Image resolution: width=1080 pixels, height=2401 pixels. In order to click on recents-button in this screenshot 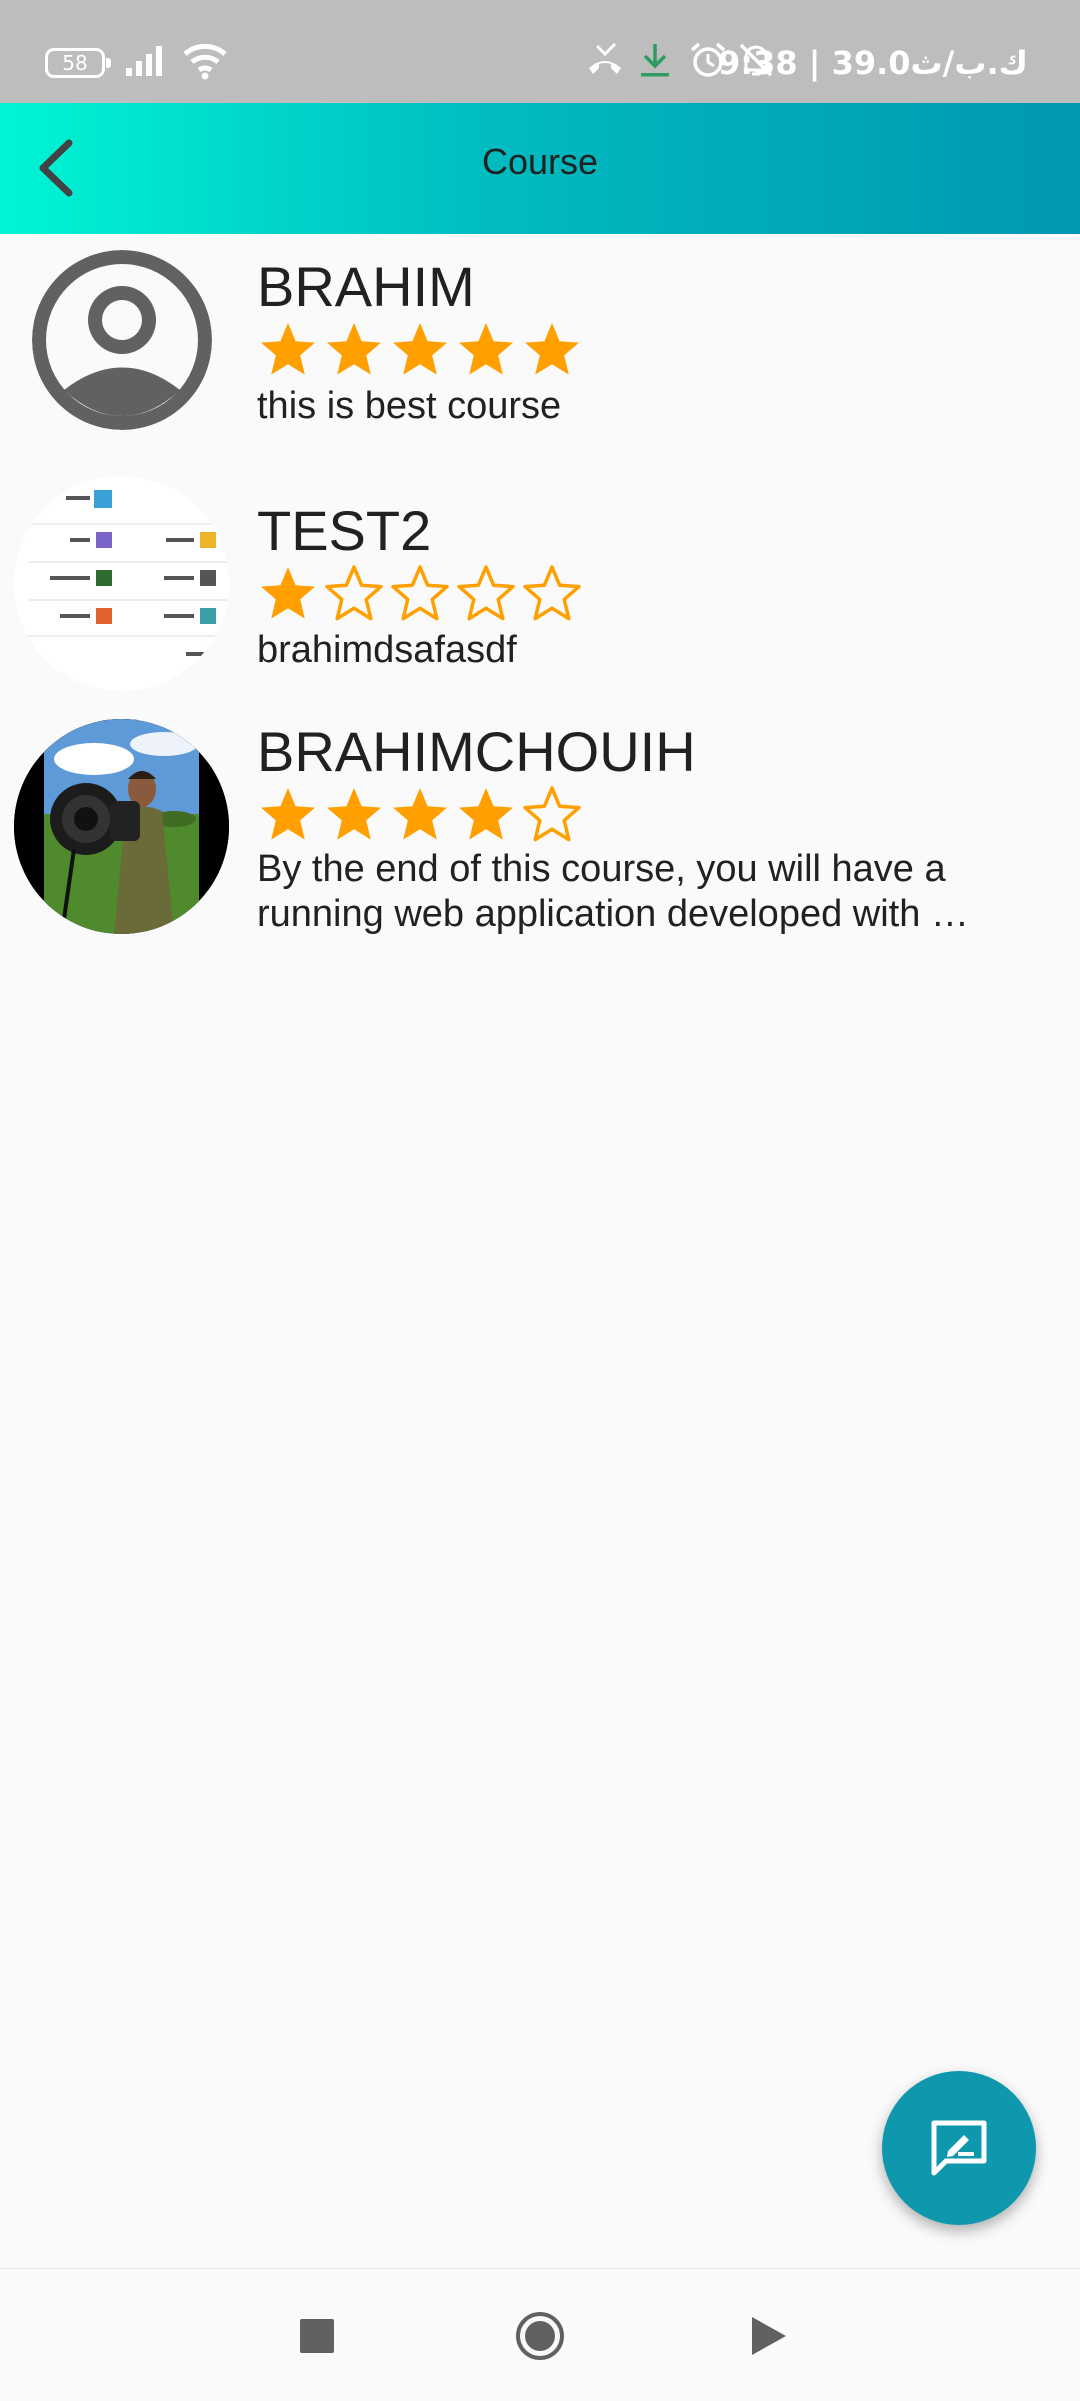, I will do `click(317, 2338)`.